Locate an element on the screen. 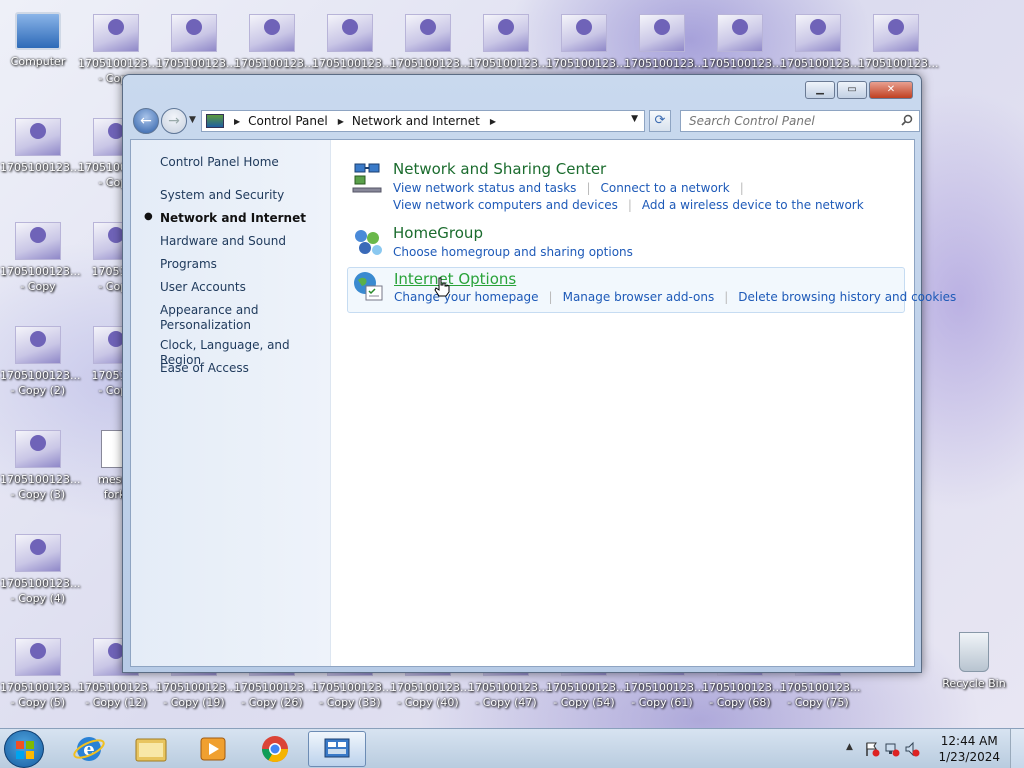 The width and height of the screenshot is (1024, 768). sidebar-item-network-and-internet: Network and Internet is located at coordinates (233, 218).